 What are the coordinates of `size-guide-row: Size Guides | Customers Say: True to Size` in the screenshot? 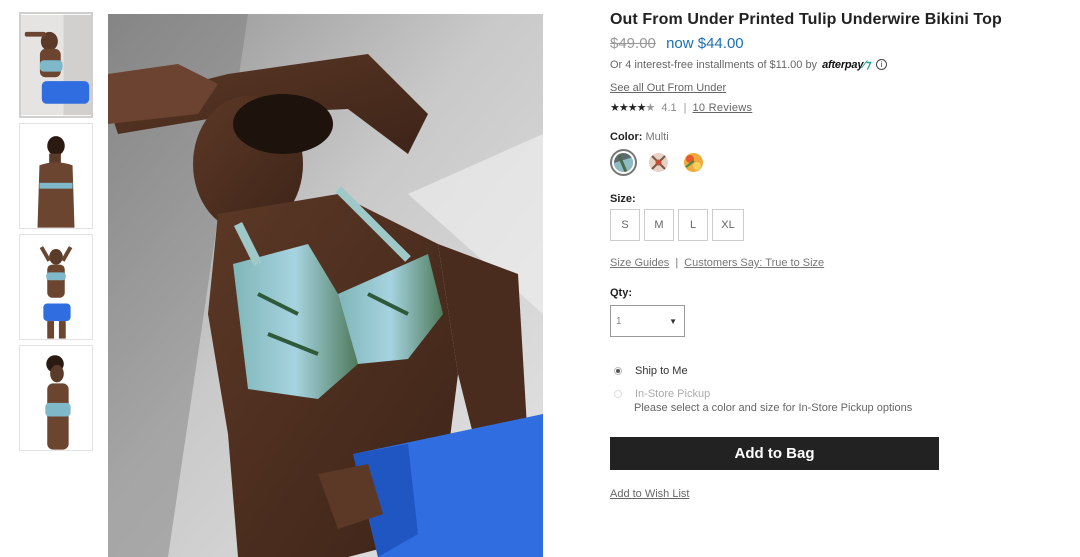 It's located at (830, 263).